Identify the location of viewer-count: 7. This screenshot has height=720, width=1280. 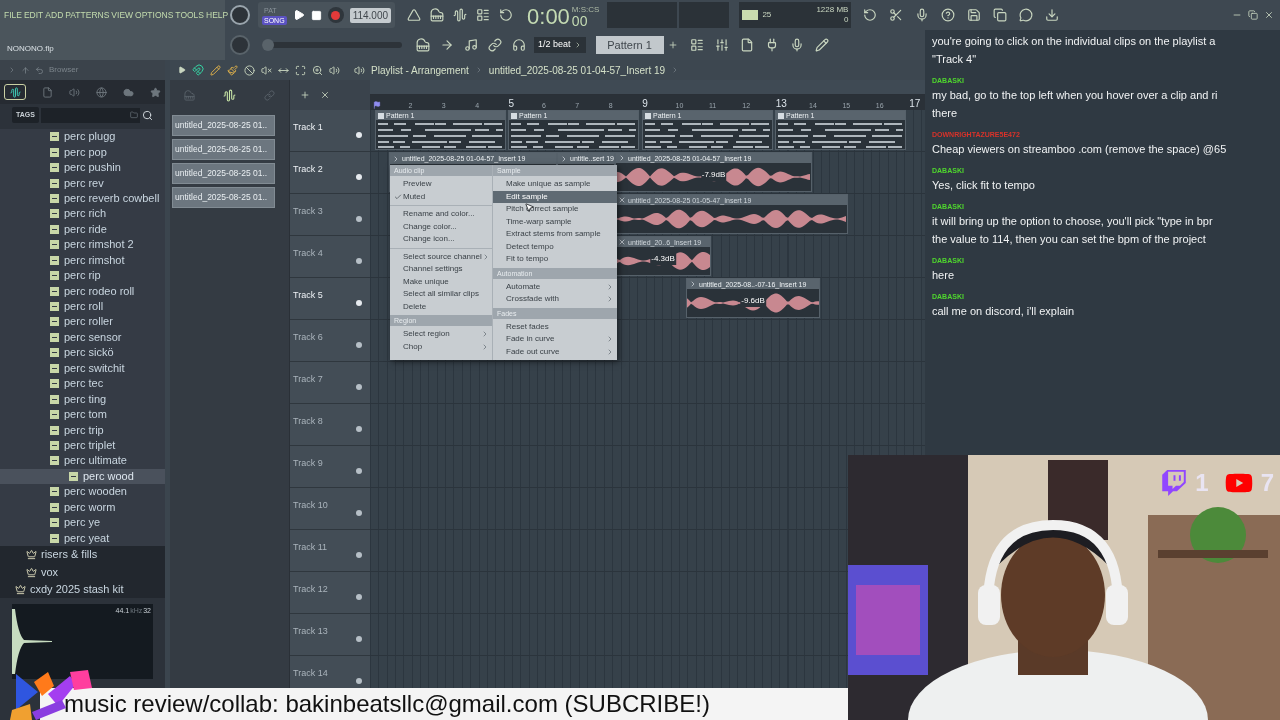
(1267, 483).